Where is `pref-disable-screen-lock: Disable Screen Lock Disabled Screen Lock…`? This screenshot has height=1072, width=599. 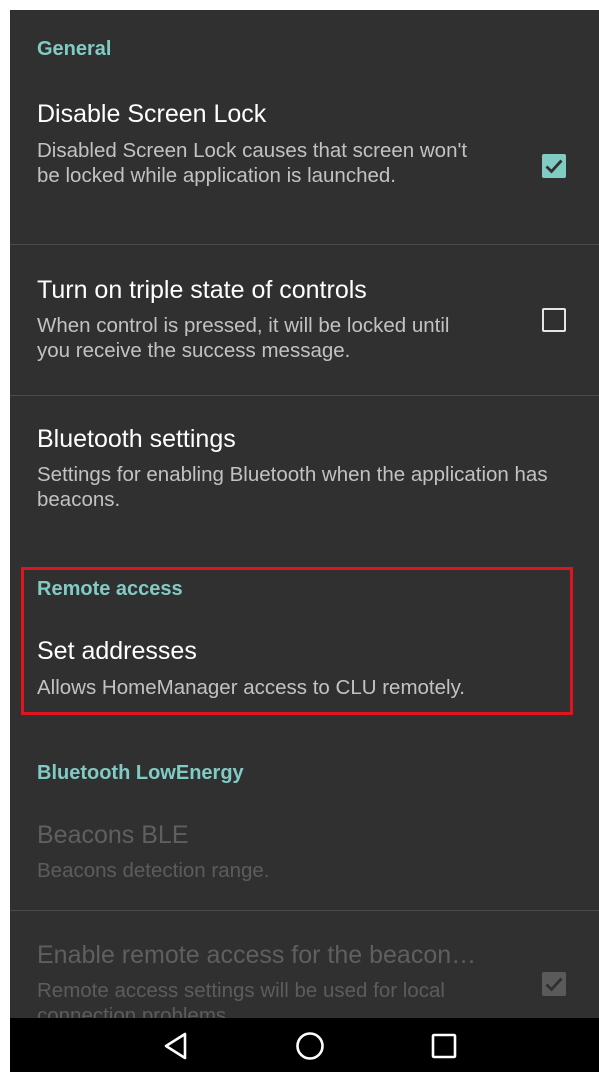 pref-disable-screen-lock: Disable Screen Lock Disabled Screen Lock… is located at coordinates (304, 170).